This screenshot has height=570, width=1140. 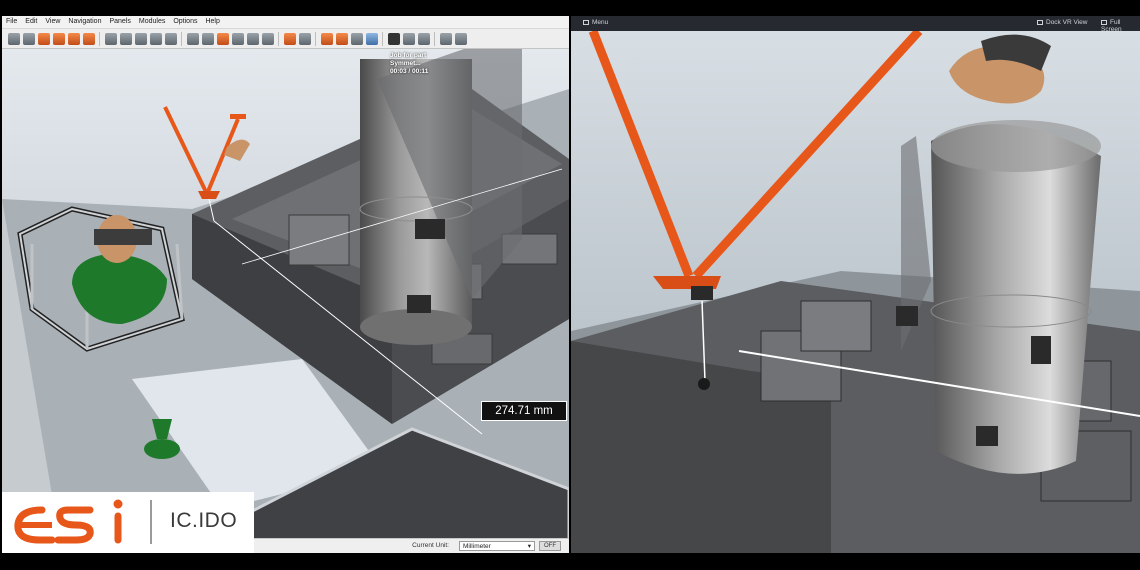 I want to click on tool-settings-icon, so click(x=460, y=38).